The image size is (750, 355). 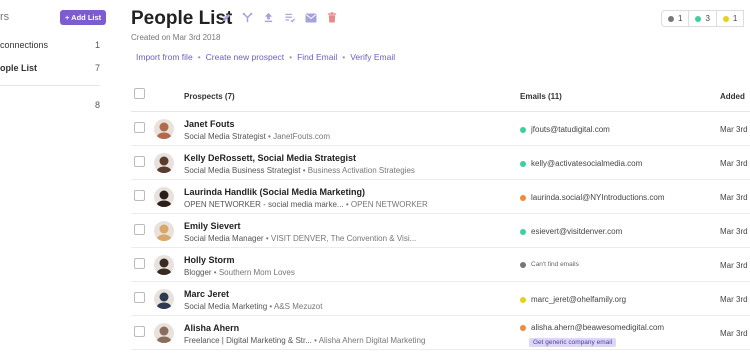 What do you see at coordinates (310, 17) in the screenshot?
I see `mail-icon` at bounding box center [310, 17].